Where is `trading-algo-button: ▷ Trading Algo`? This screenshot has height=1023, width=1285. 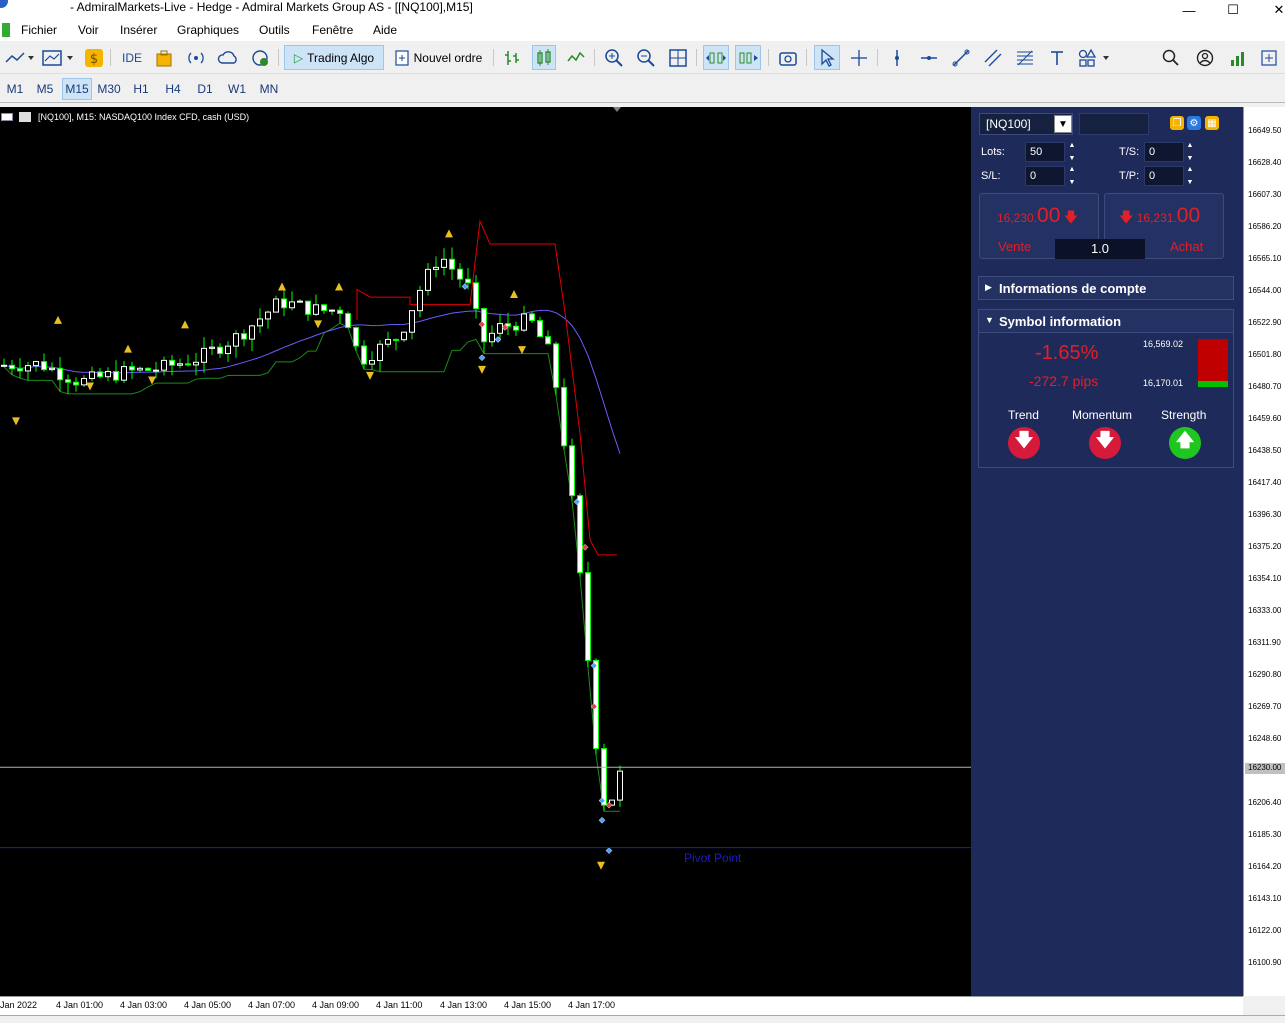 trading-algo-button: ▷ Trading Algo is located at coordinates (334, 57).